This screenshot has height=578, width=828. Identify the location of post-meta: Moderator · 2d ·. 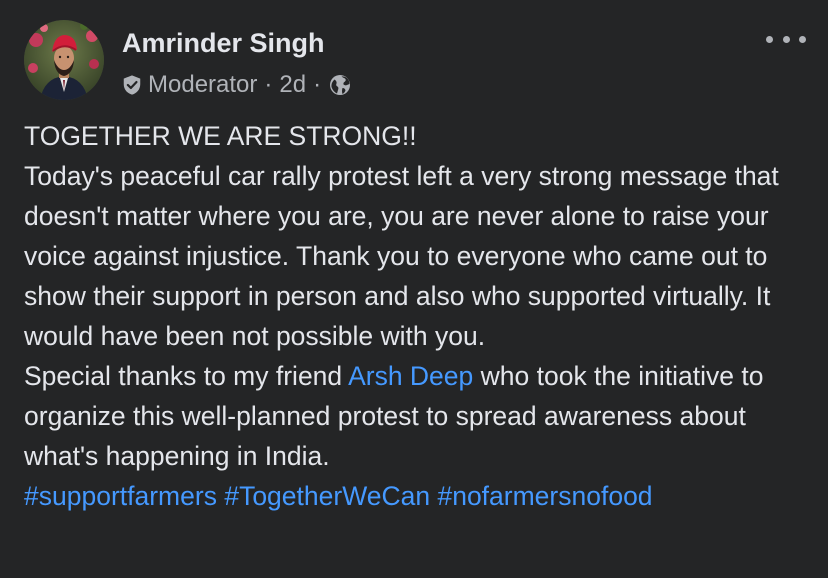
(236, 85).